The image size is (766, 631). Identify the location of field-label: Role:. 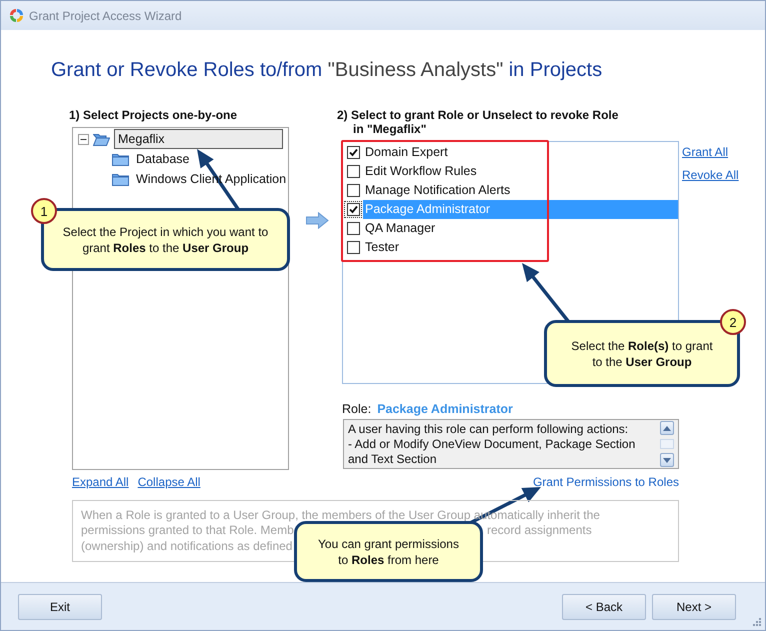
(357, 409).